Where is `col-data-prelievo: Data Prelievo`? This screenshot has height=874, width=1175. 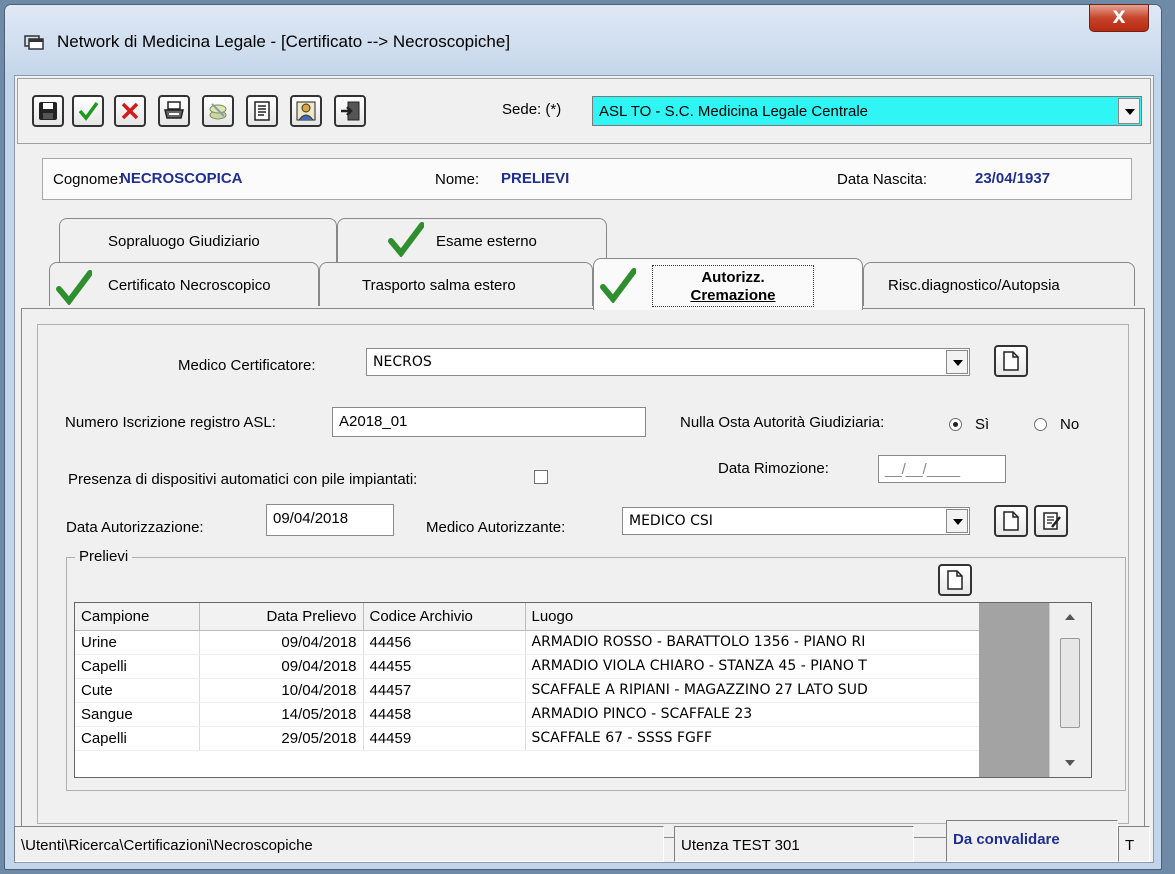 col-data-prelievo: Data Prelievo is located at coordinates (281, 617).